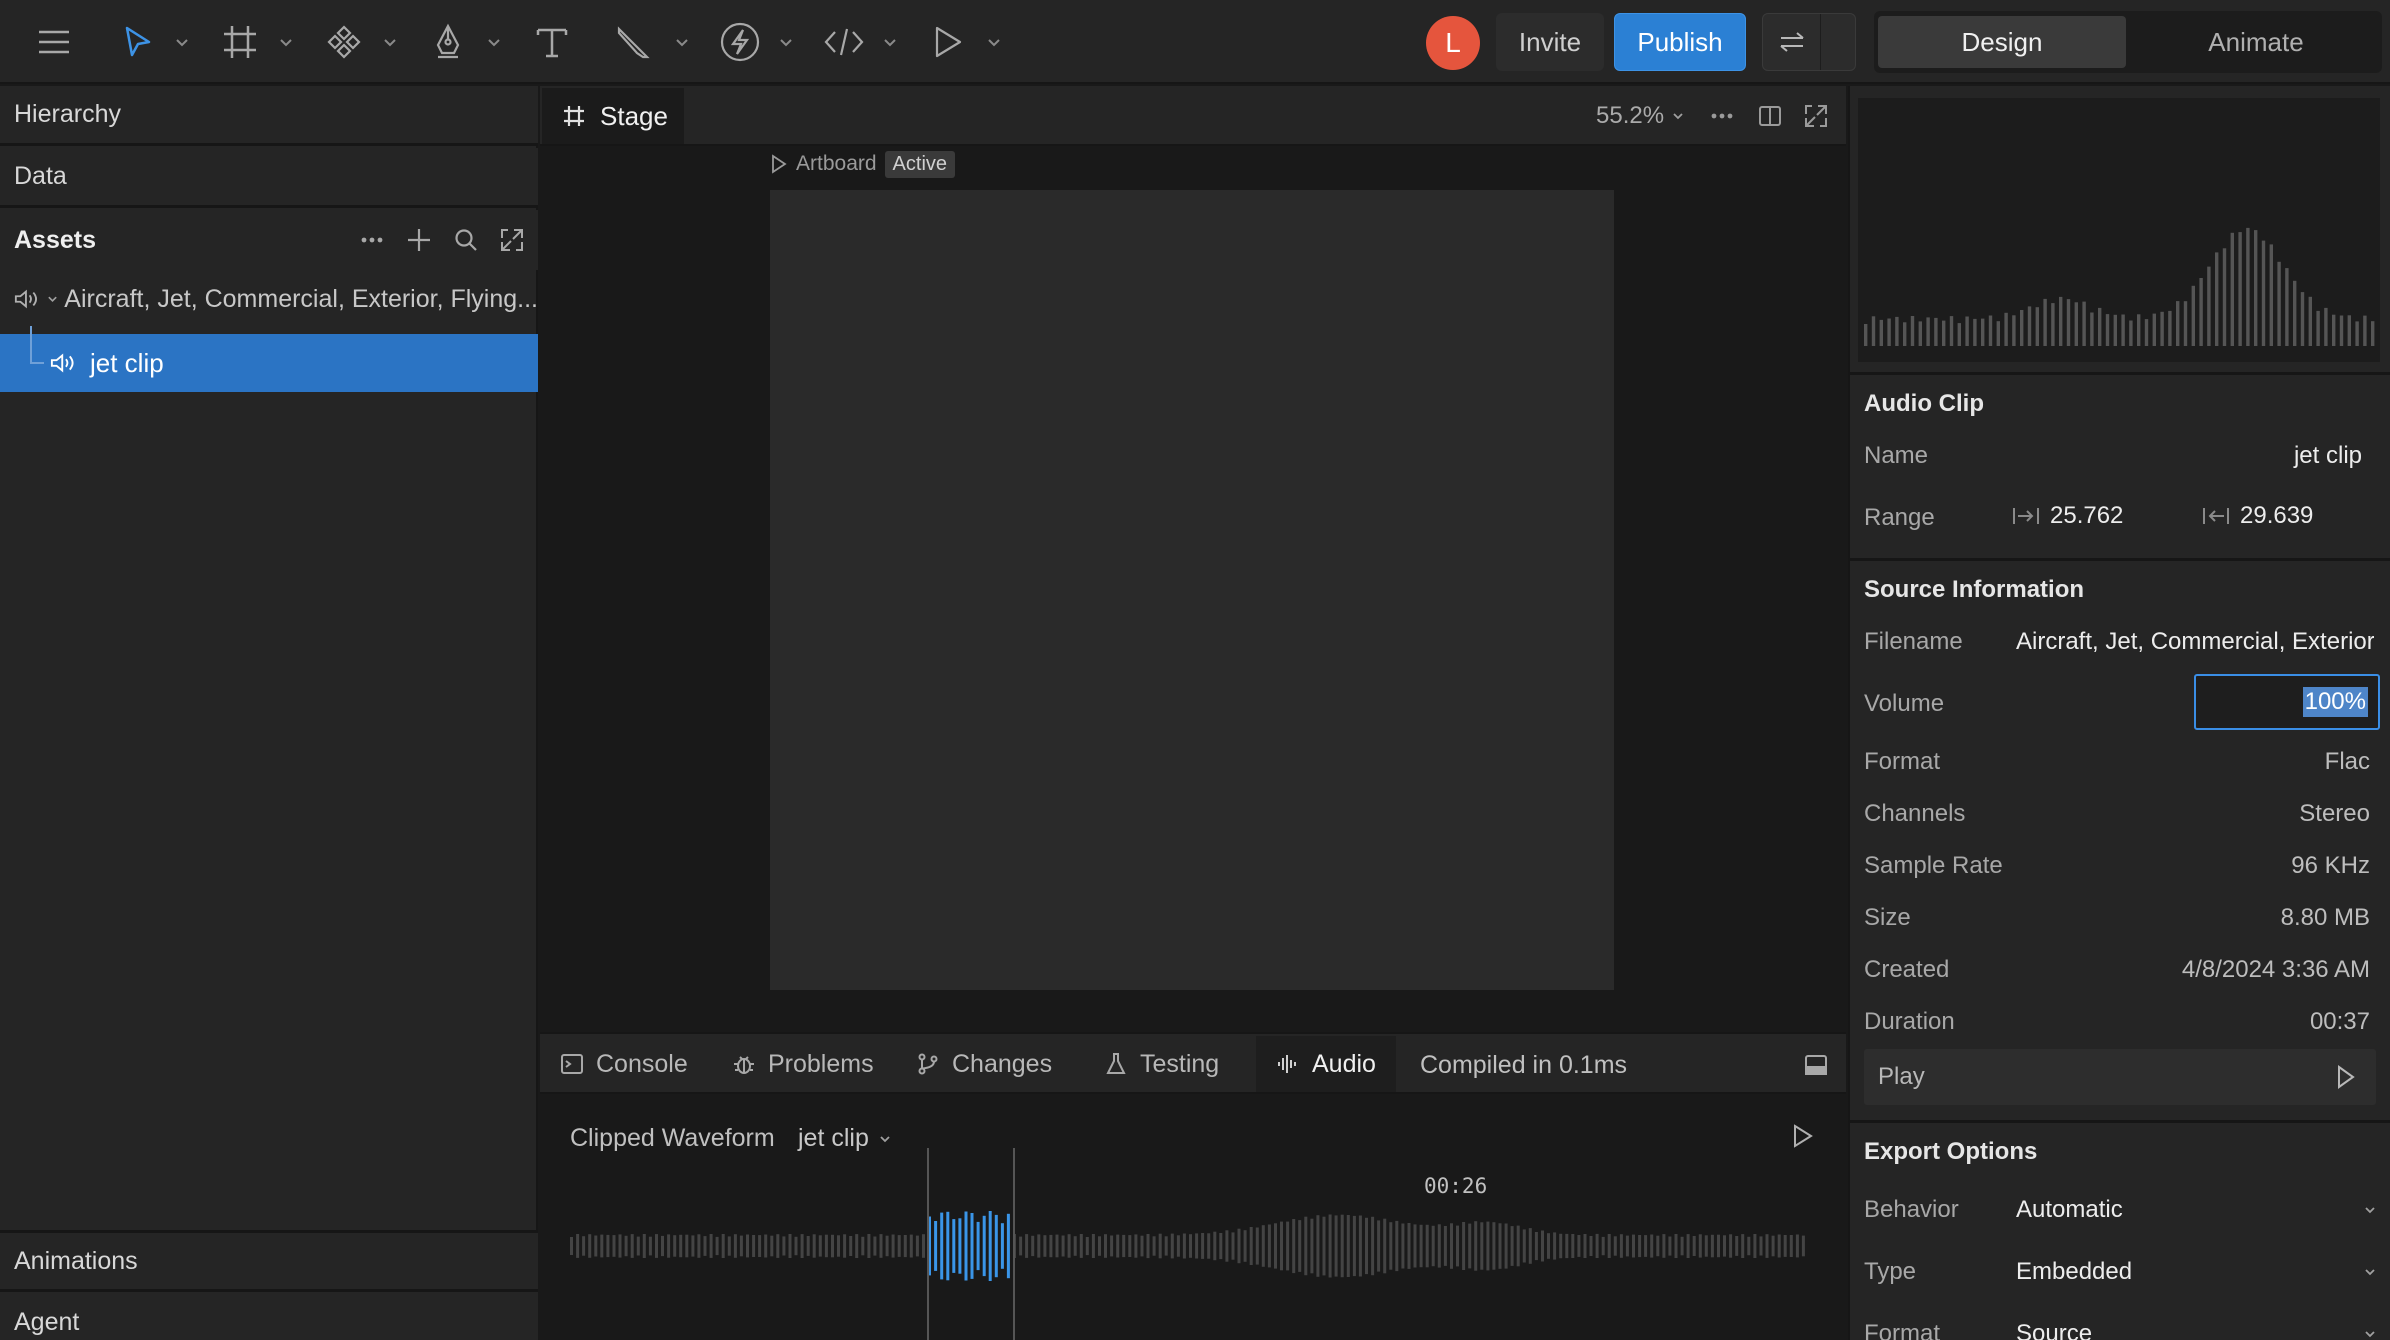 Image resolution: width=2390 pixels, height=1340 pixels. What do you see at coordinates (1453, 43) in the screenshot?
I see `avatar: L` at bounding box center [1453, 43].